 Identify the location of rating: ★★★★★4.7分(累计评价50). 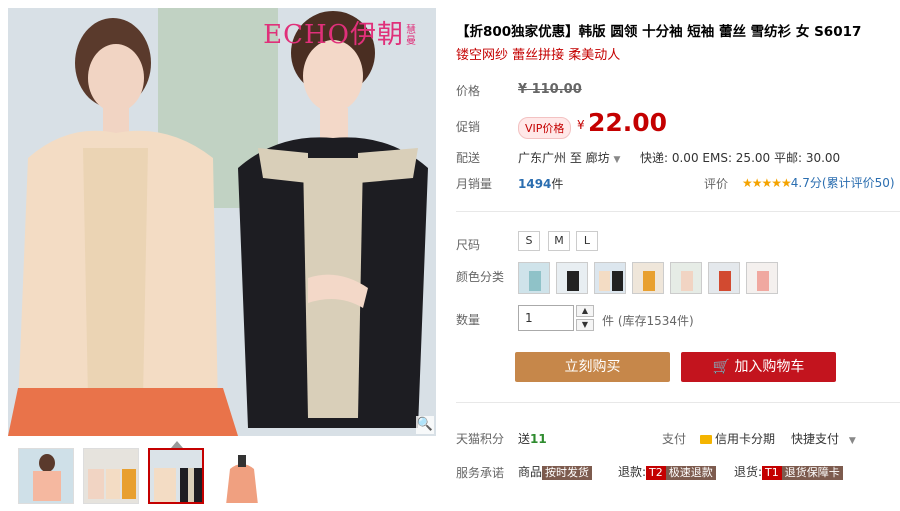
(818, 182).